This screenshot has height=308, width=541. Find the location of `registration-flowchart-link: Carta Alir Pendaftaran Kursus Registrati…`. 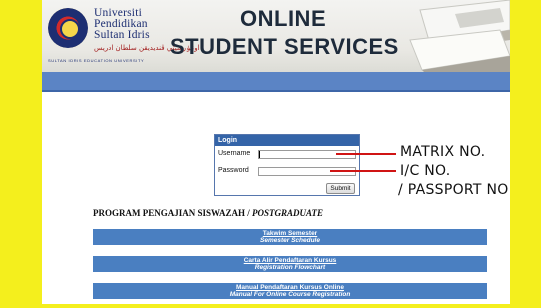

registration-flowchart-link: Carta Alir Pendaftaran Kursus Registrati… is located at coordinates (290, 264).